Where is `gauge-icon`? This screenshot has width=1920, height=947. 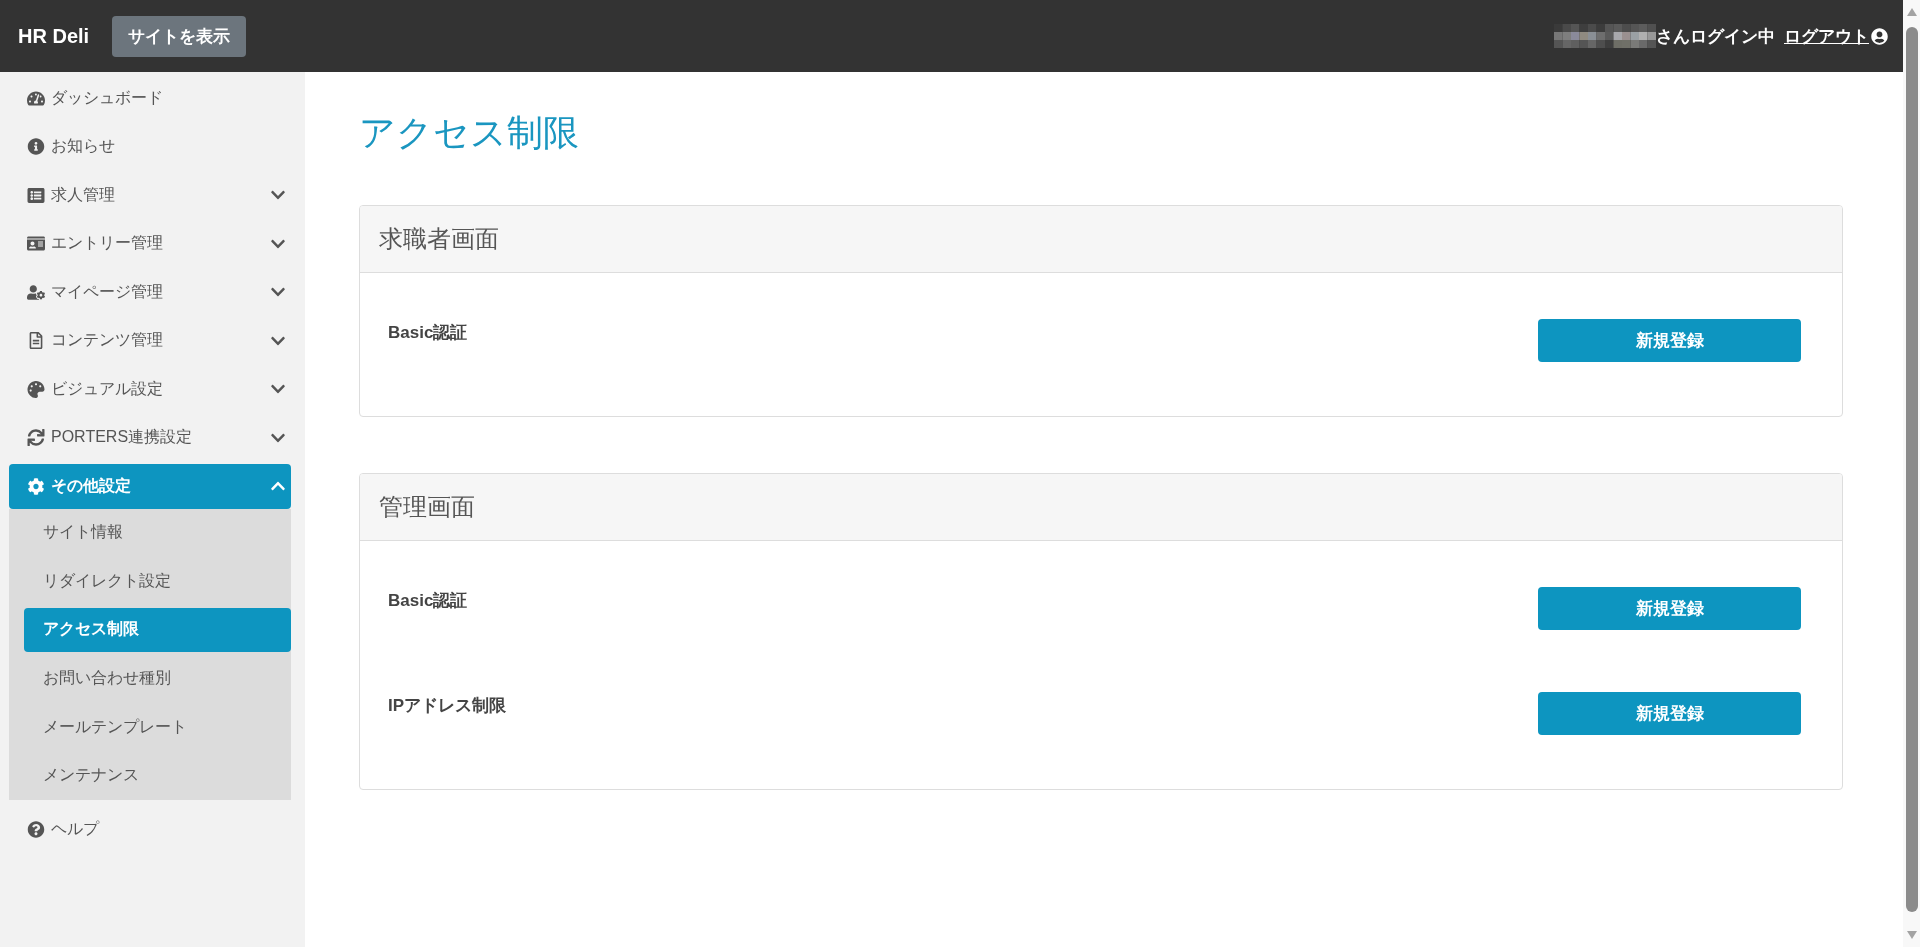
gauge-icon is located at coordinates (36, 98).